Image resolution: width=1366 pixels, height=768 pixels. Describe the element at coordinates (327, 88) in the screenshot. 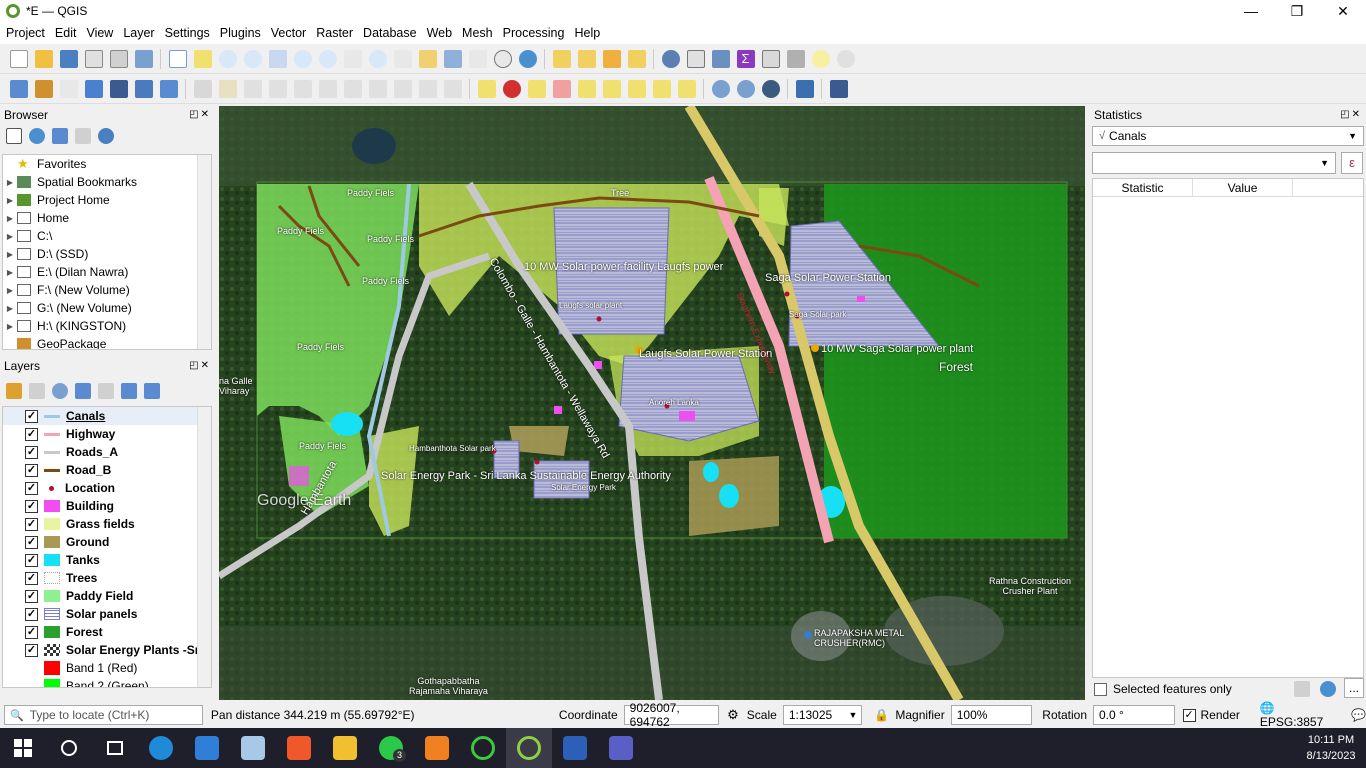

I see `delete-selected-icon` at that location.